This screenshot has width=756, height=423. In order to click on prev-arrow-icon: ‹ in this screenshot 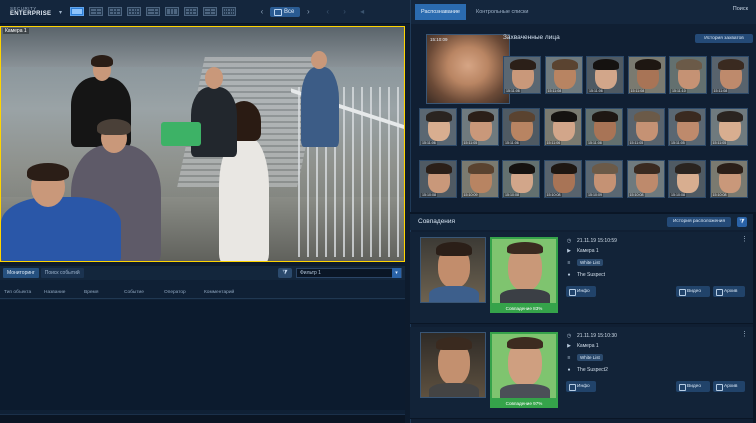, I will do `click(262, 11)`.